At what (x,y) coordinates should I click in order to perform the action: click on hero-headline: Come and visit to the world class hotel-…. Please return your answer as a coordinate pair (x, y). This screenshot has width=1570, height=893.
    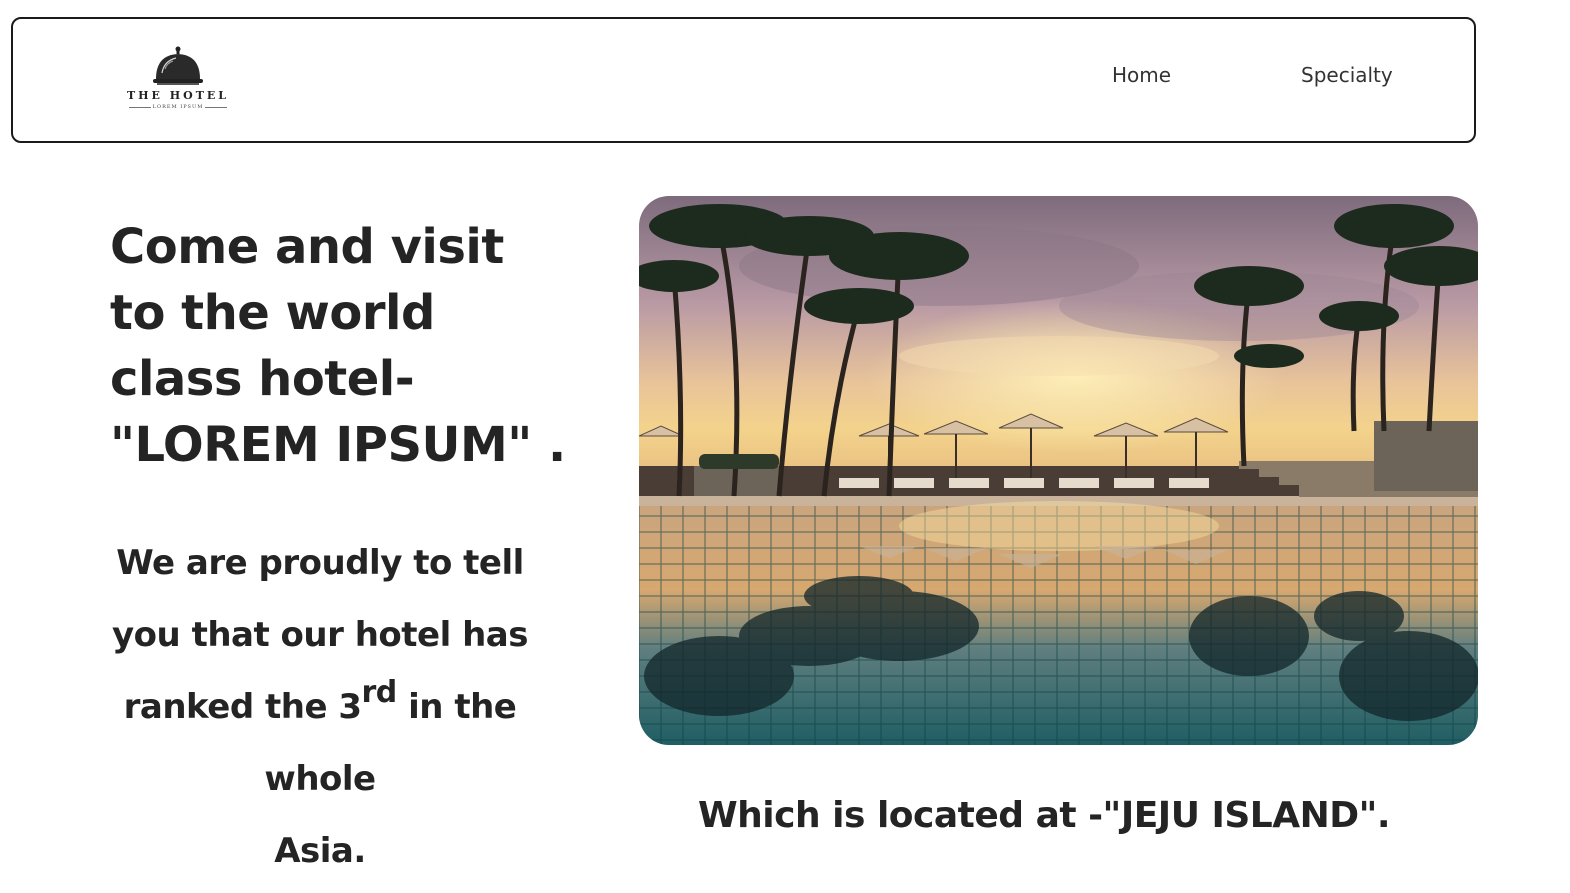
    Looking at the image, I should click on (338, 346).